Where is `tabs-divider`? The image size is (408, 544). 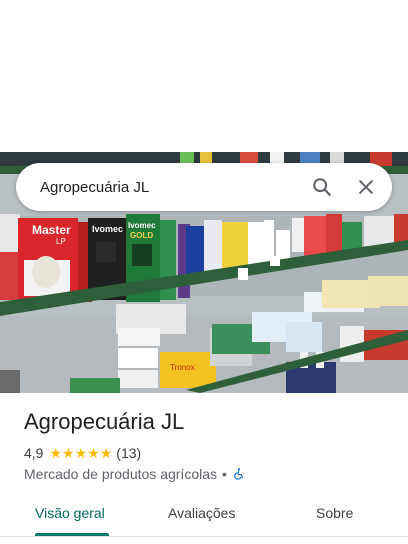
tabs-divider is located at coordinates (204, 536).